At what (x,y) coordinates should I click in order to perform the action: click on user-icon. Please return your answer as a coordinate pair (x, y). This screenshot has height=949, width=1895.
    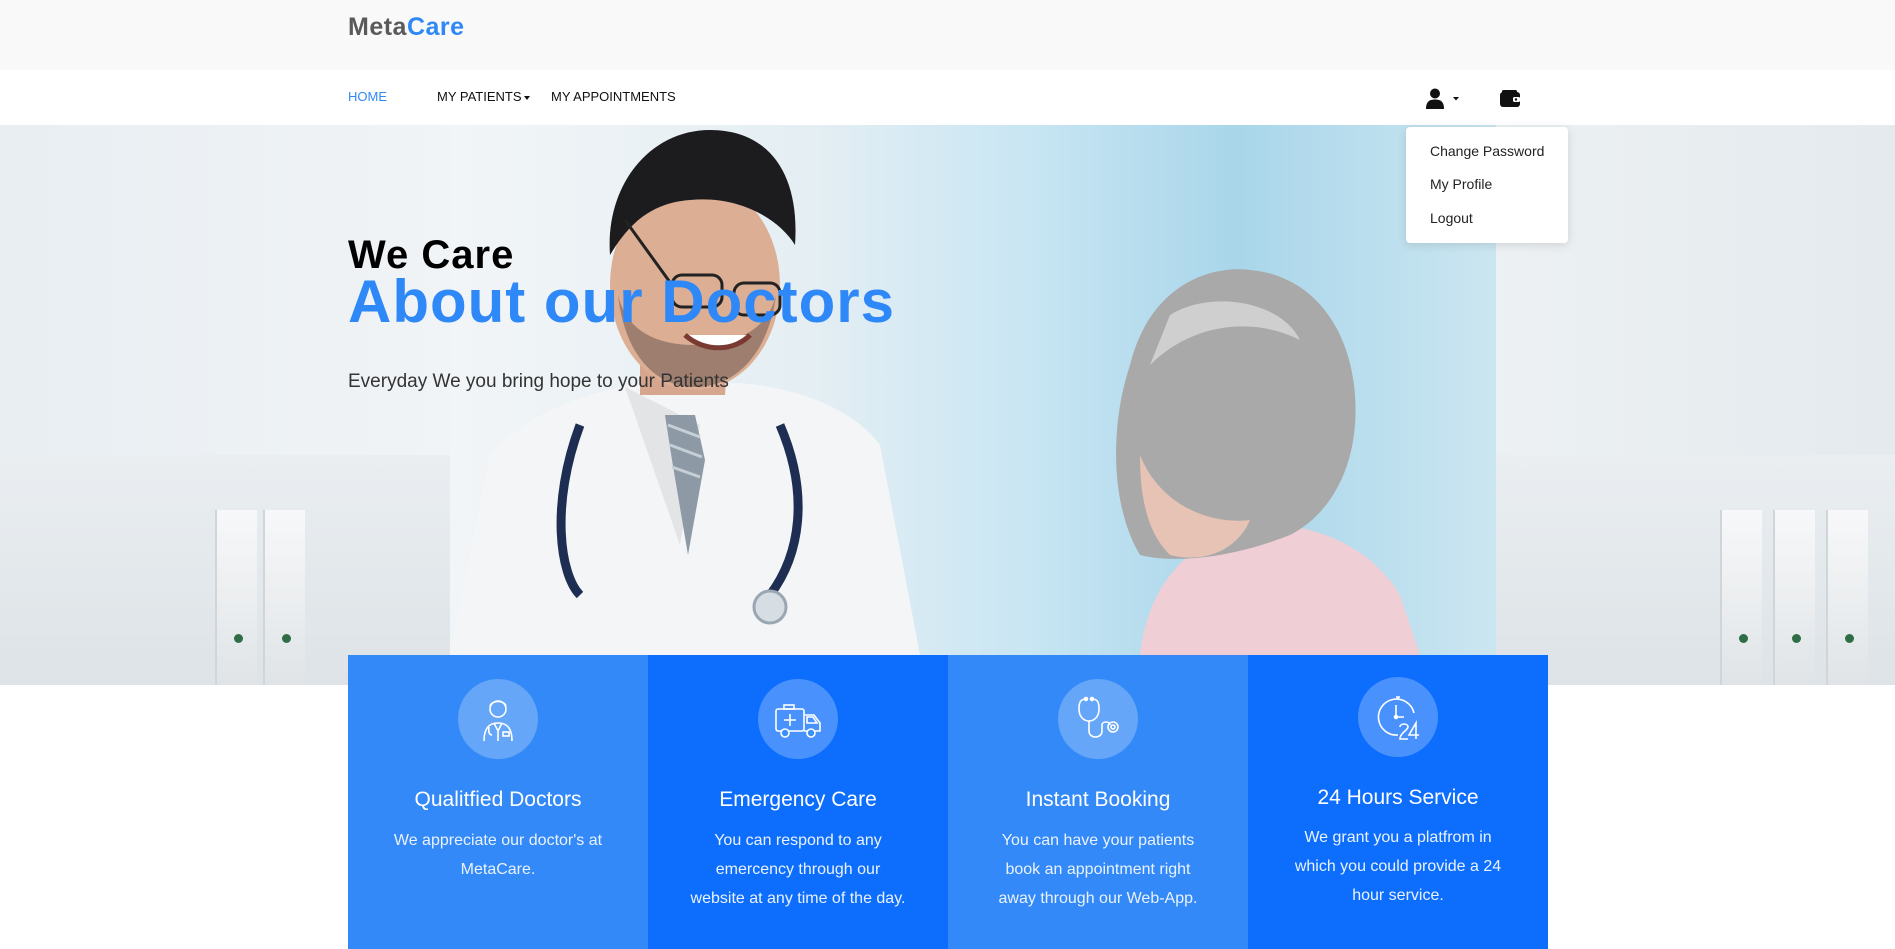
    Looking at the image, I should click on (1442, 98).